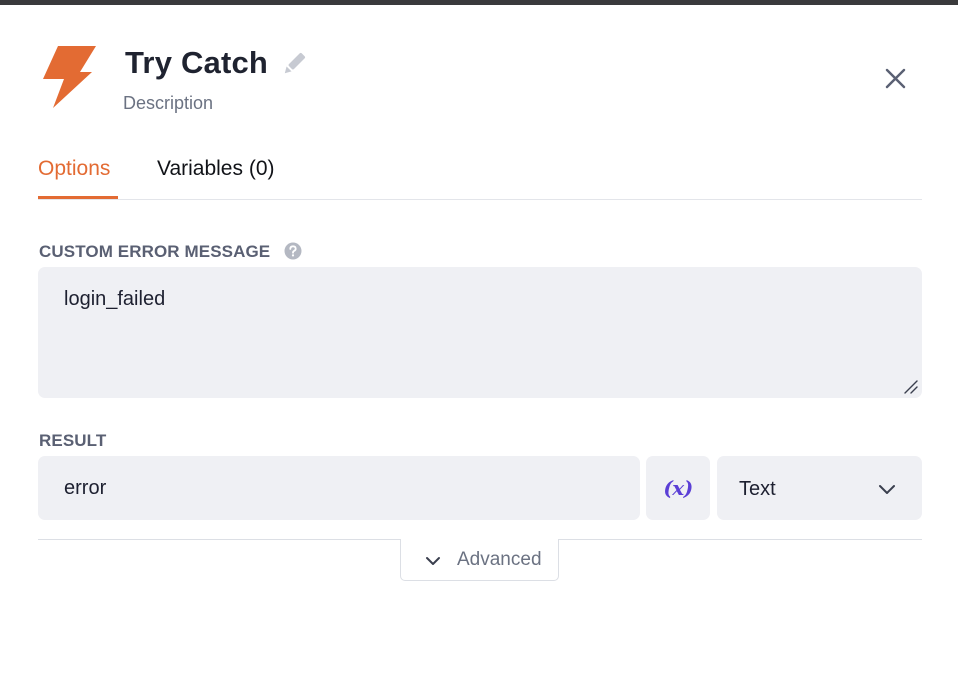 The width and height of the screenshot is (958, 695). What do you see at coordinates (155, 251) in the screenshot?
I see `custom-error-message-label: CUSTOM ERROR MESSAGE` at bounding box center [155, 251].